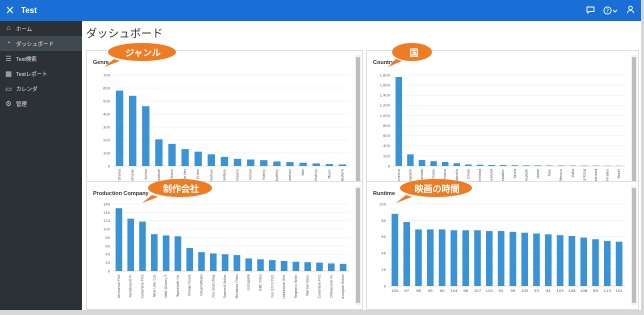 The width and height of the screenshot is (644, 315). What do you see at coordinates (610, 10) in the screenshot?
I see `help-icon: ?` at bounding box center [610, 10].